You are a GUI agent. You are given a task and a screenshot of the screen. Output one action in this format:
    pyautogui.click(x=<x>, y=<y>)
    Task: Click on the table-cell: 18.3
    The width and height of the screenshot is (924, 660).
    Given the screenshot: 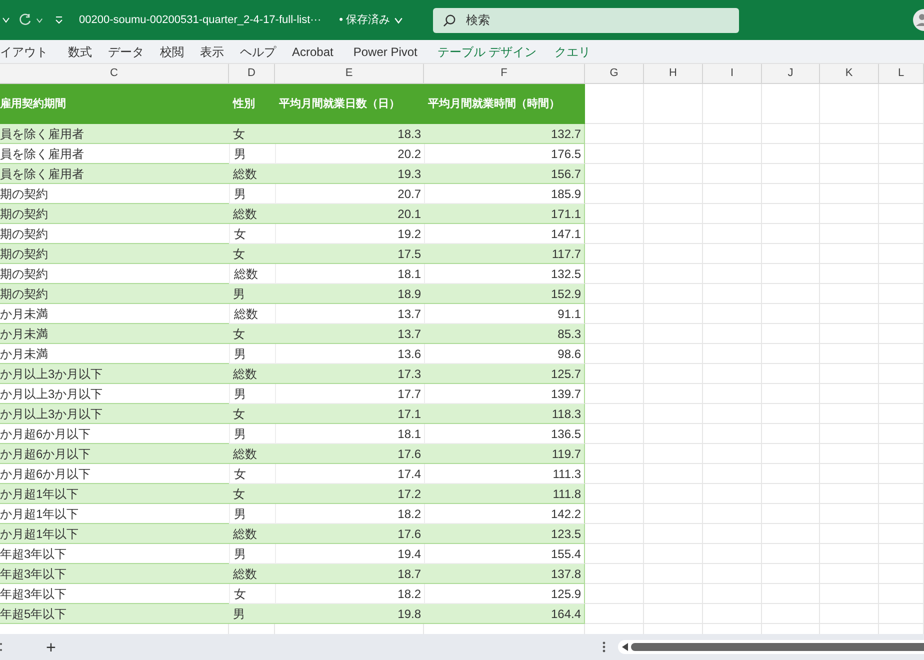 What is the action you would take?
    pyautogui.click(x=349, y=134)
    